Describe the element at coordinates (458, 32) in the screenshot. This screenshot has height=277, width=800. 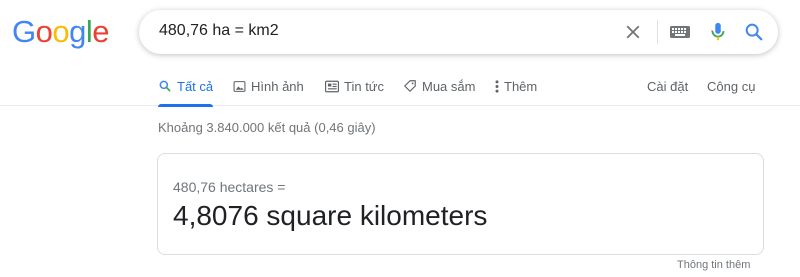
I see `search-box: 480,76 ha = km2` at that location.